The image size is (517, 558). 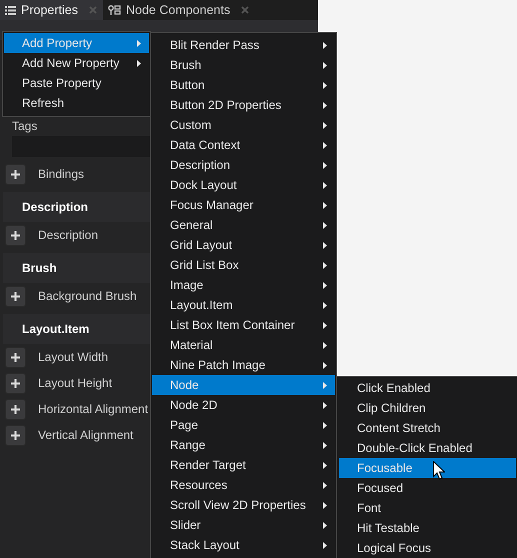 I want to click on menu-item: Node, so click(x=243, y=385).